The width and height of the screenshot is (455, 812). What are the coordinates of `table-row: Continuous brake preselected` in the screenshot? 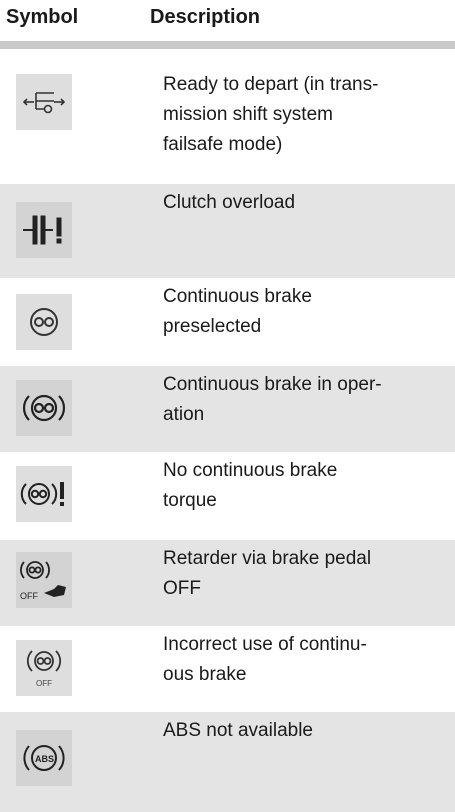 It's located at (227, 322).